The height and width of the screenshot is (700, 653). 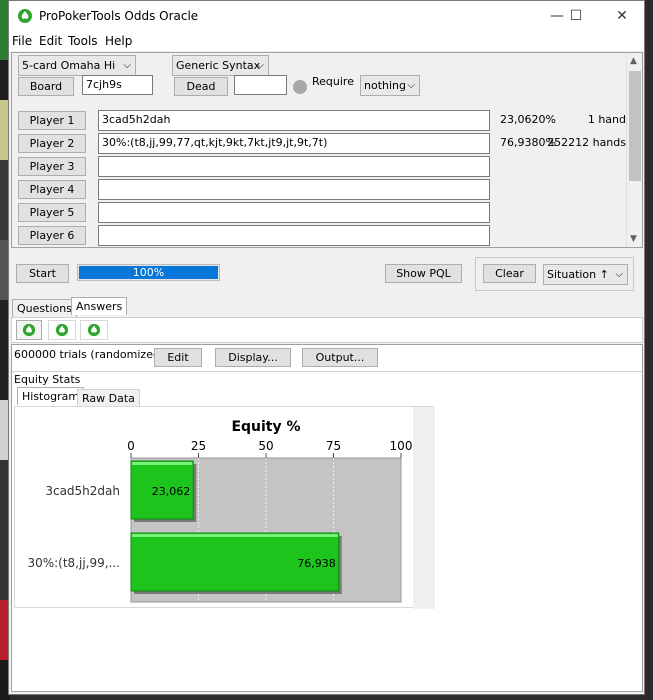 What do you see at coordinates (99, 306) in the screenshot?
I see `tab-answers: Answers` at bounding box center [99, 306].